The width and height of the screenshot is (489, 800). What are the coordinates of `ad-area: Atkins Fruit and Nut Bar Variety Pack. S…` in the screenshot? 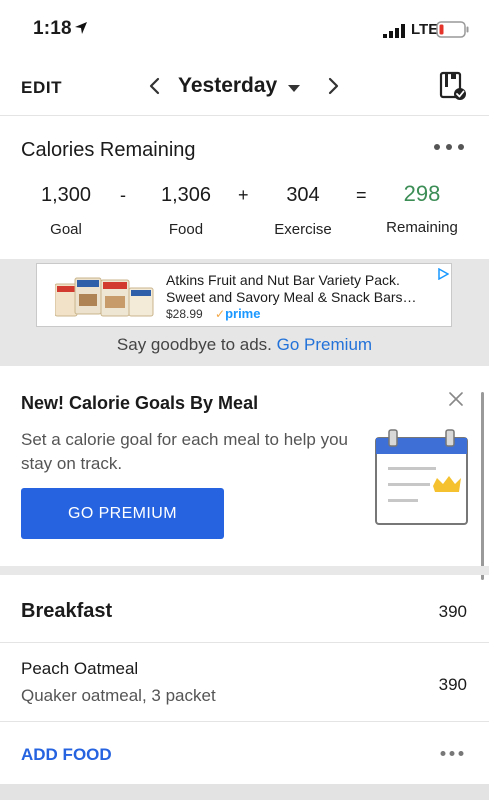 It's located at (244, 312).